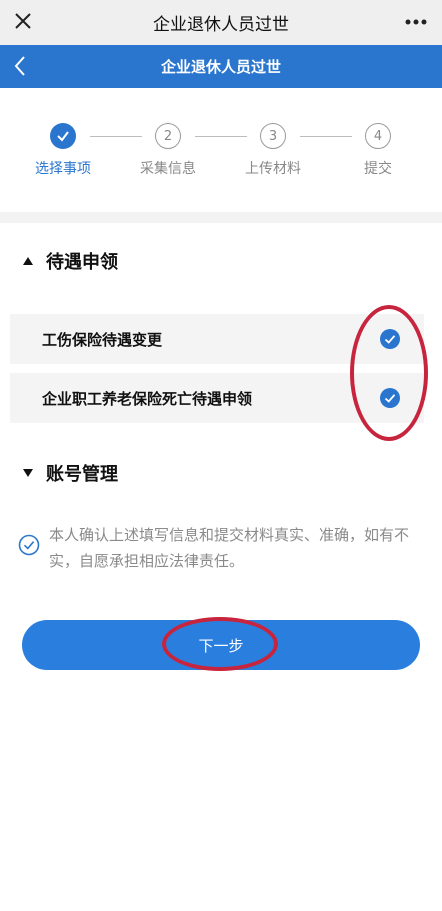 The image size is (442, 911). I want to click on step-4-label: 提交, so click(378, 169).